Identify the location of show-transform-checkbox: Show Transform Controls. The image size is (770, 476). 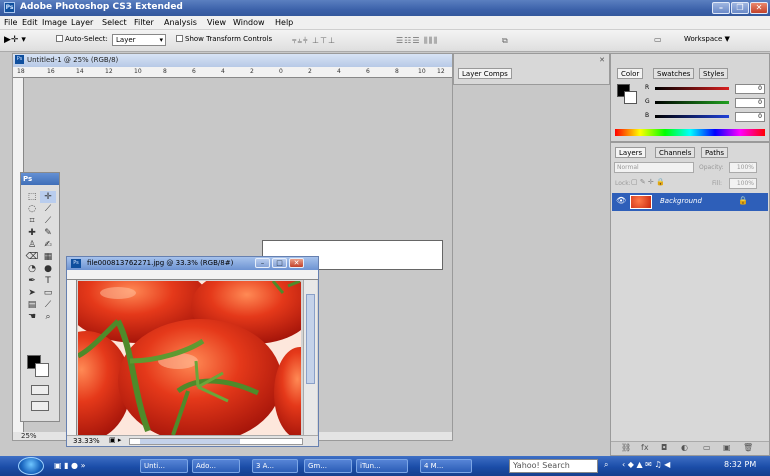
(224, 39).